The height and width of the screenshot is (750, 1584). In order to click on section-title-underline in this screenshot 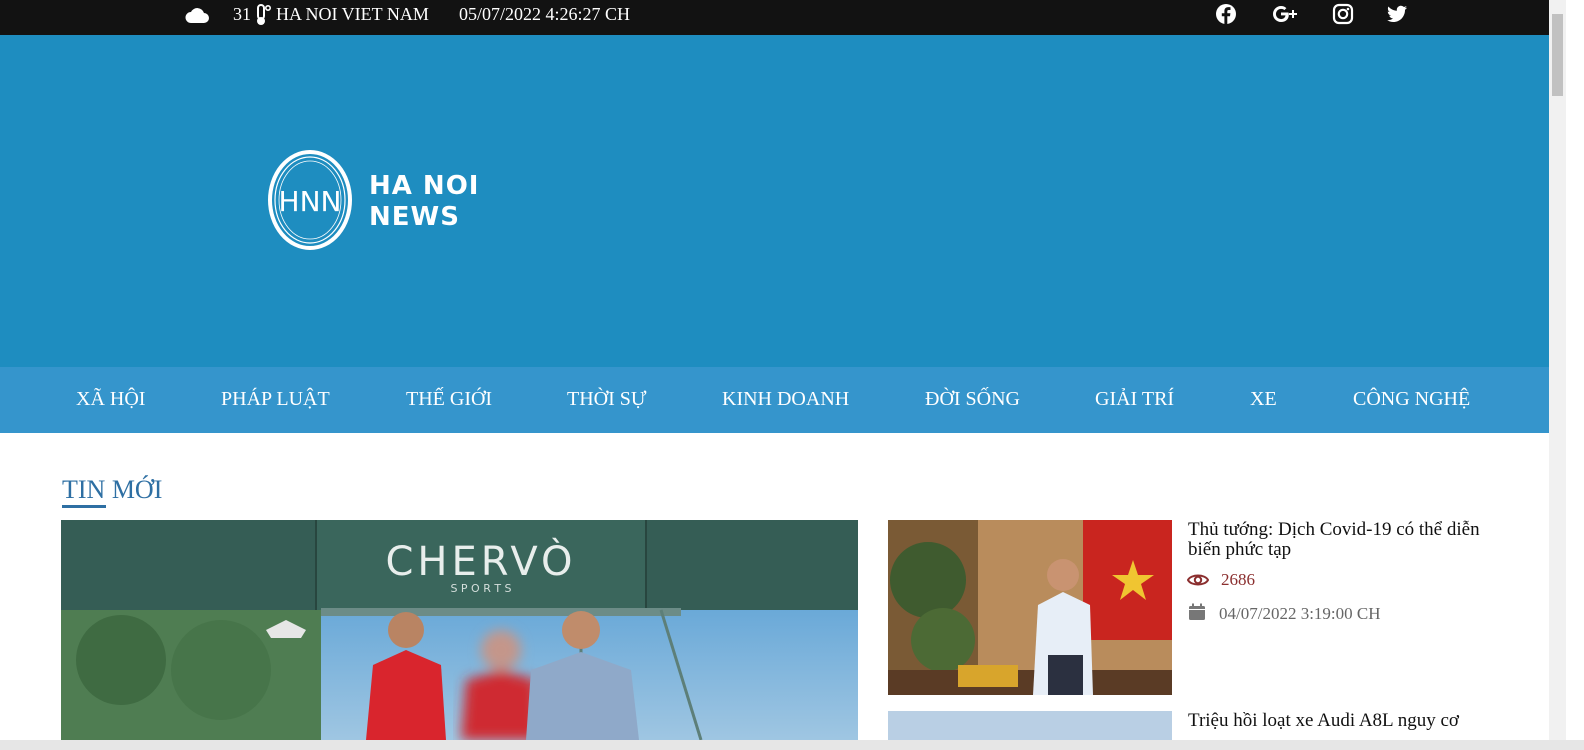, I will do `click(84, 506)`.